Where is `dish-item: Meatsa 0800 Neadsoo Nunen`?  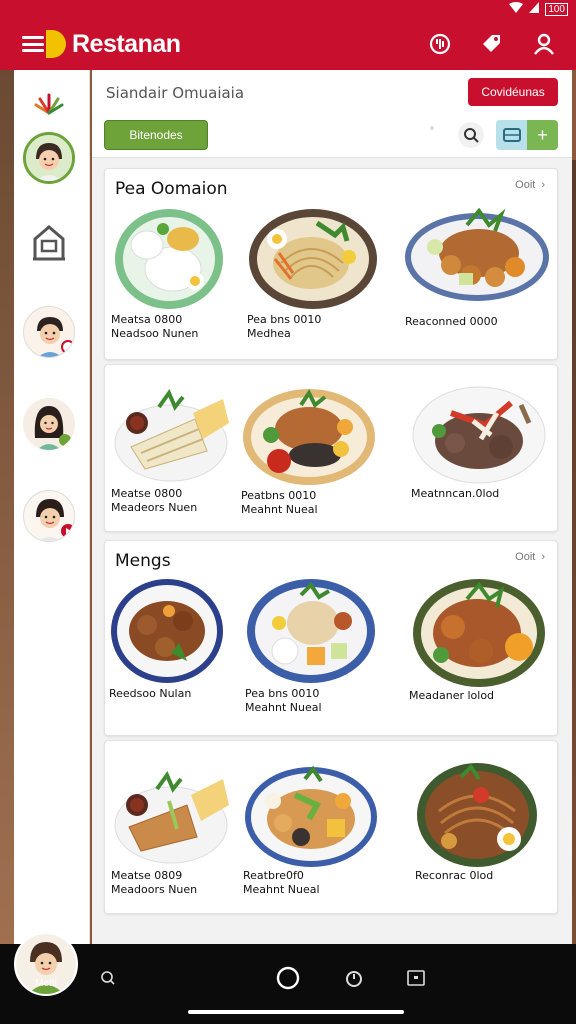
dish-item: Meatsa 0800 Neadsoo Nunen is located at coordinates (181, 273).